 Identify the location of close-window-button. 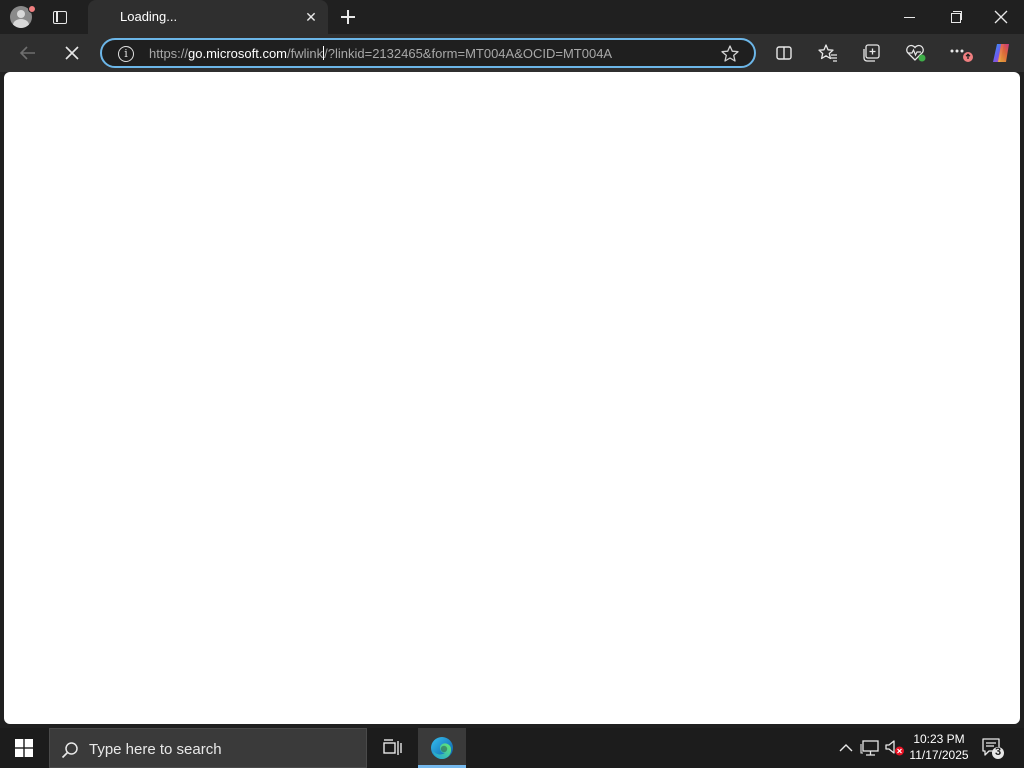
(1001, 17).